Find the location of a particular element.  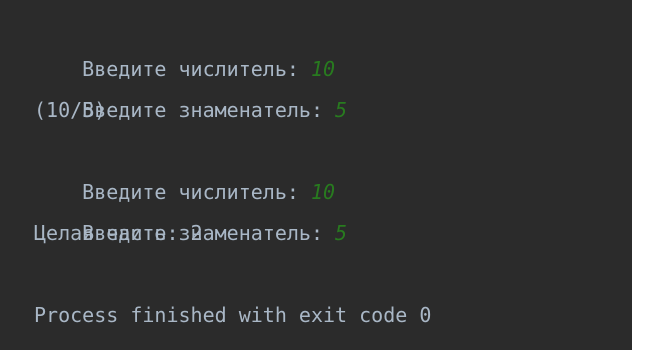

console-line-process-finished: Process finished with exit code 0 is located at coordinates (233, 315).